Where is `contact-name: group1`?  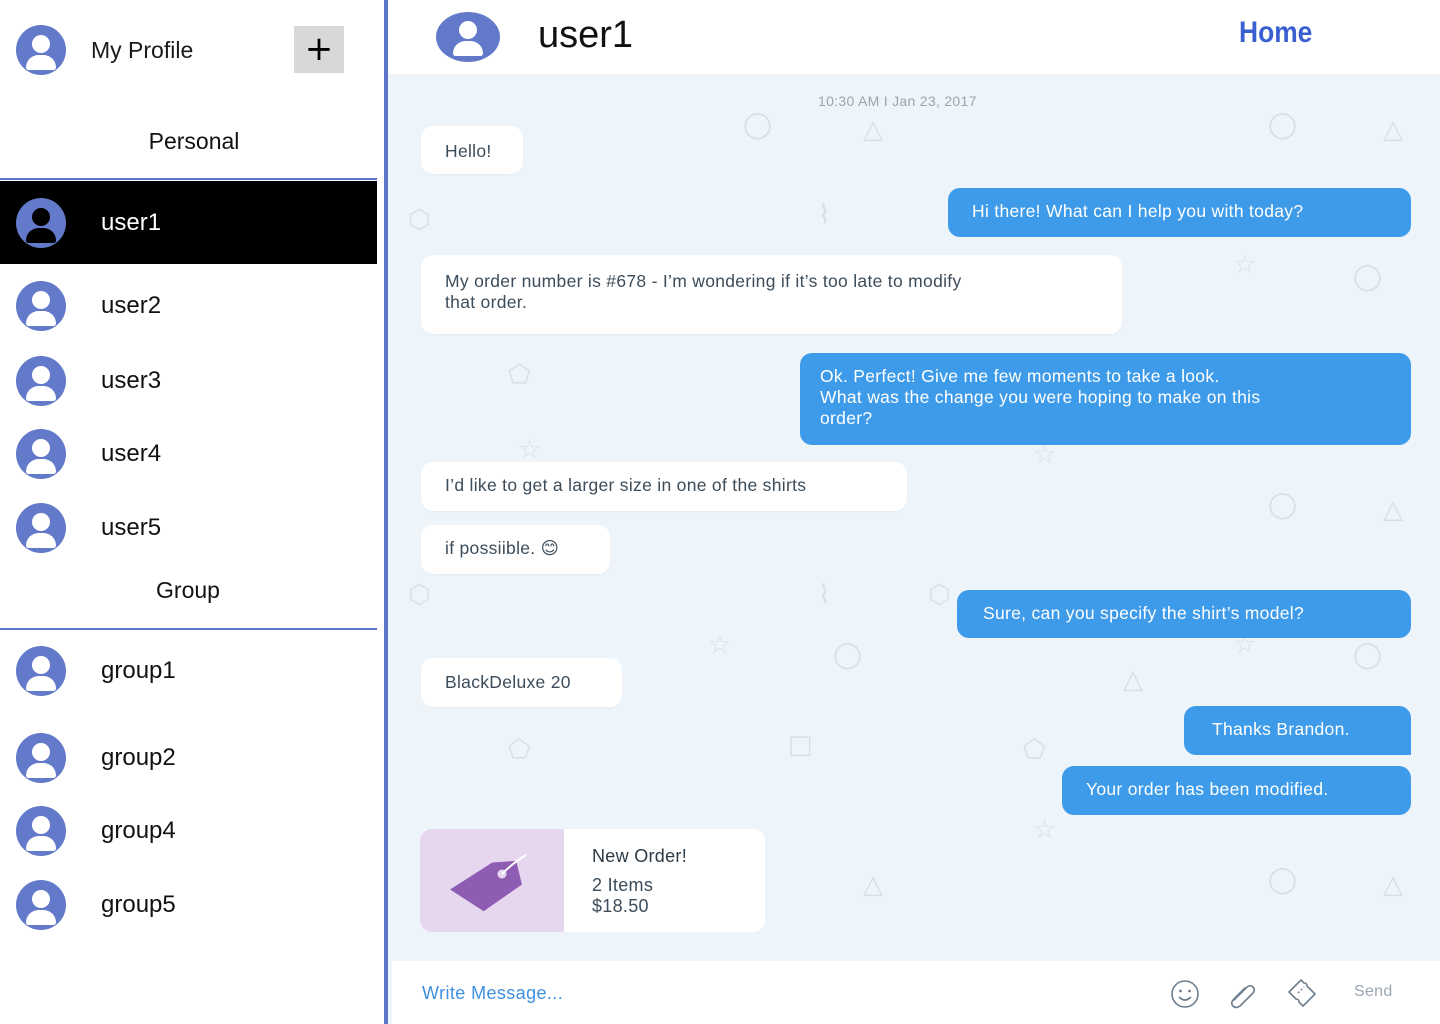
contact-name: group1 is located at coordinates (138, 670).